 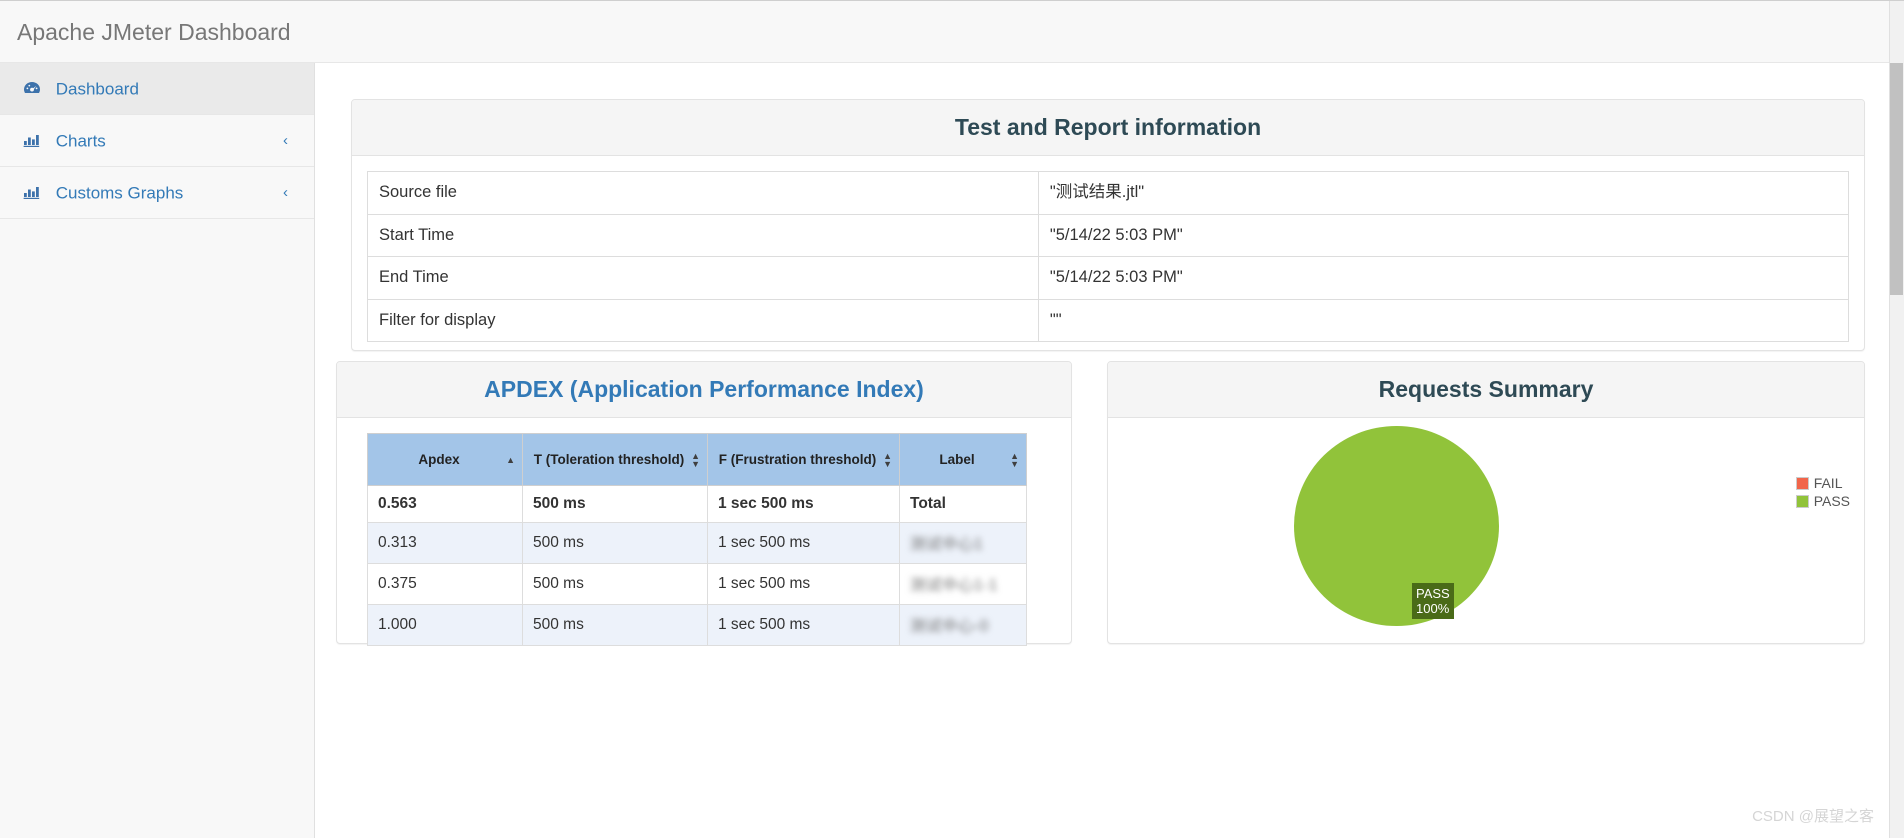 I want to click on legend-label: FAIL, so click(x=1828, y=483).